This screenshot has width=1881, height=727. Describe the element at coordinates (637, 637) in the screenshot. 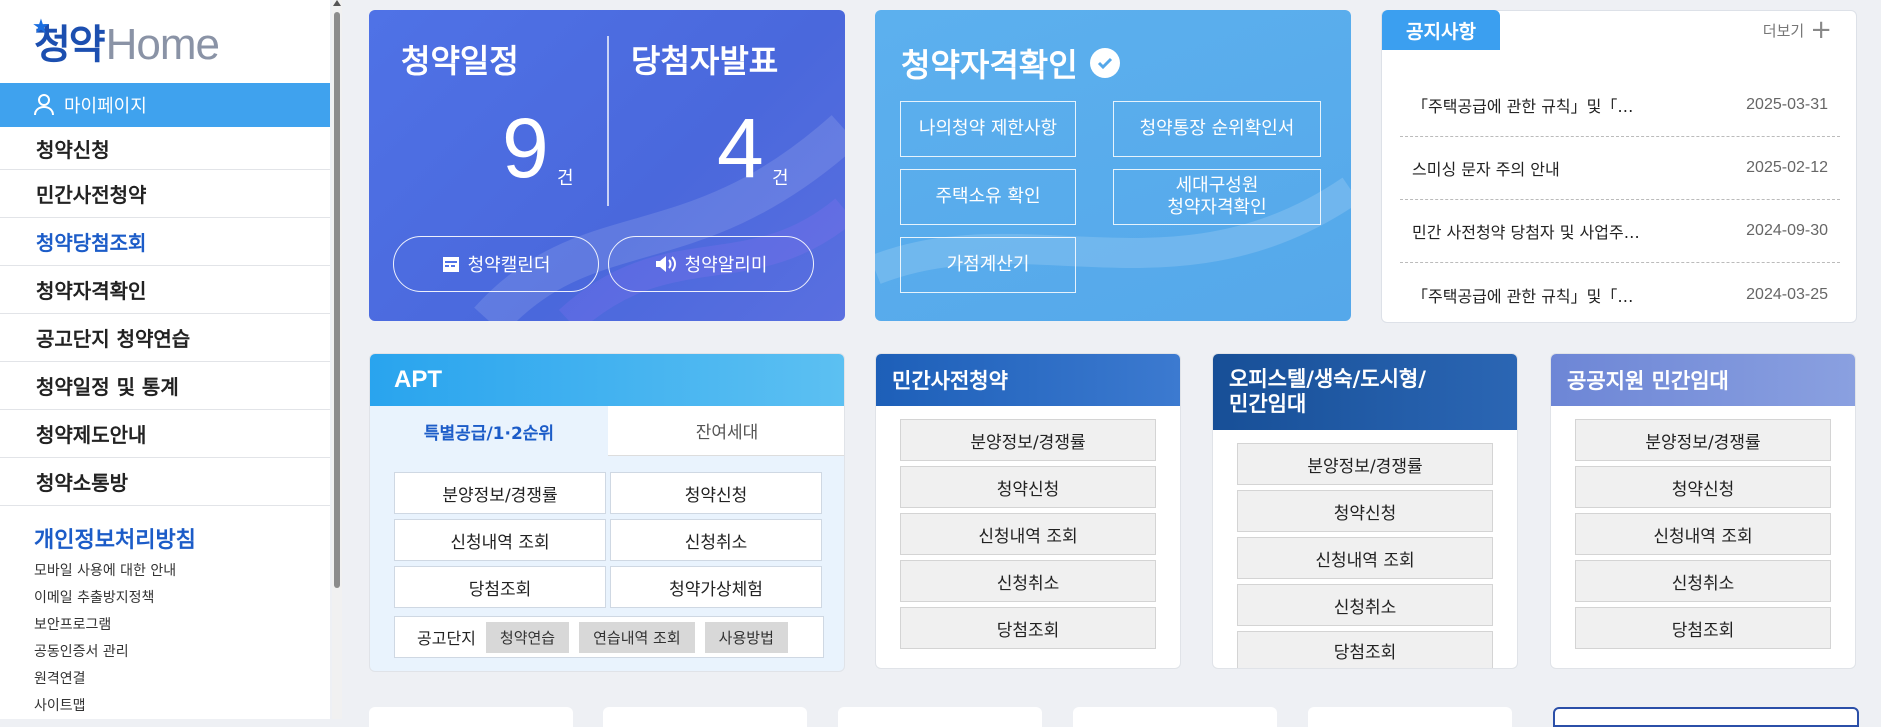

I see `practice-history-chip: 연습내역 조회` at that location.